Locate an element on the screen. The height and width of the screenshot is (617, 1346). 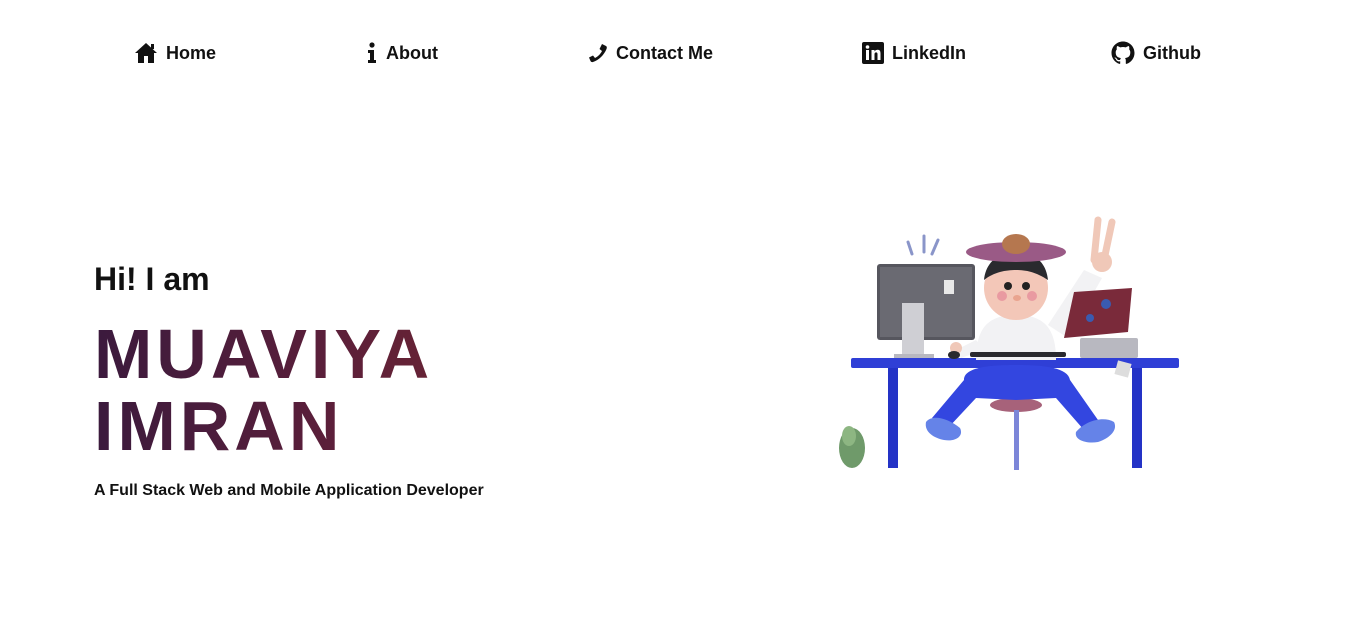
developer-illustration is located at coordinates (1011, 337).